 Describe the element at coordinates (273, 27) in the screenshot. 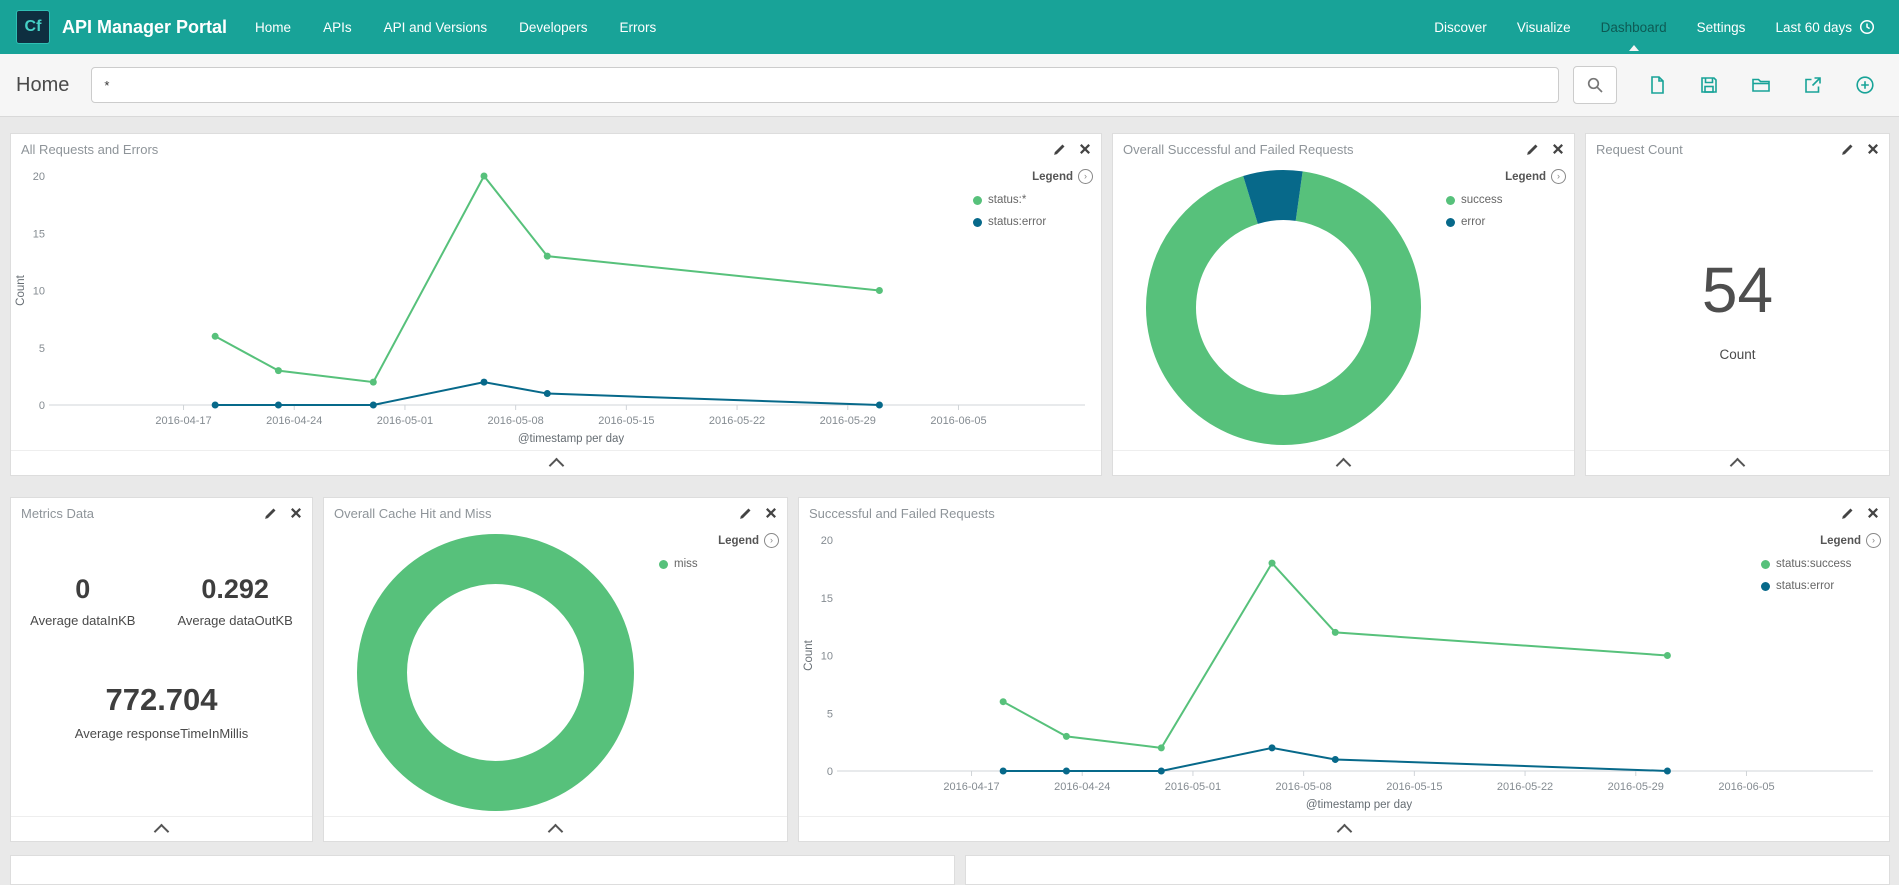

I see `nav-item-home: Home` at that location.